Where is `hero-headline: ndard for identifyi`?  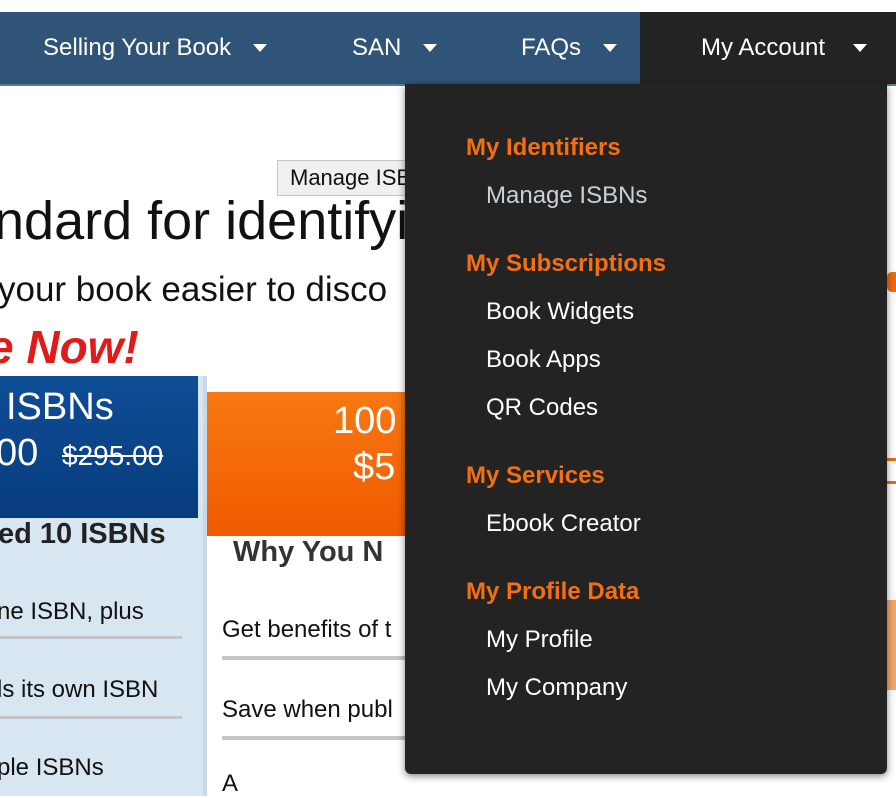 hero-headline: ndard for identifyi is located at coordinates (204, 221).